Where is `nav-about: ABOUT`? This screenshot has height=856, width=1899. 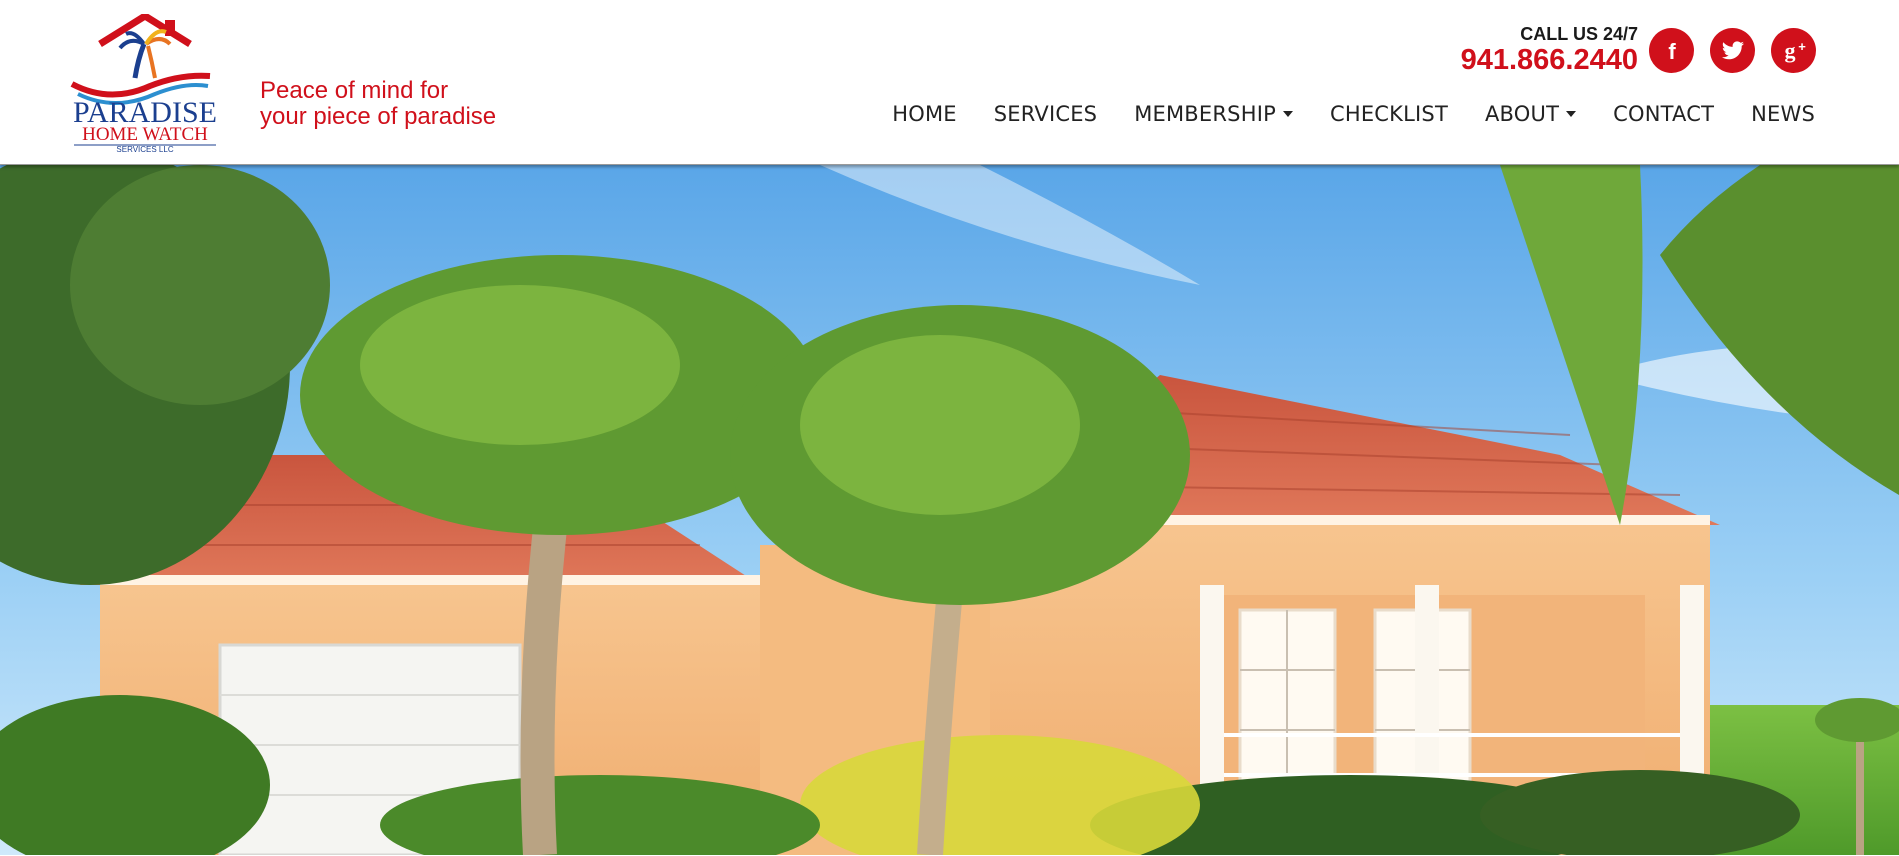
nav-about: ABOUT is located at coordinates (1530, 114).